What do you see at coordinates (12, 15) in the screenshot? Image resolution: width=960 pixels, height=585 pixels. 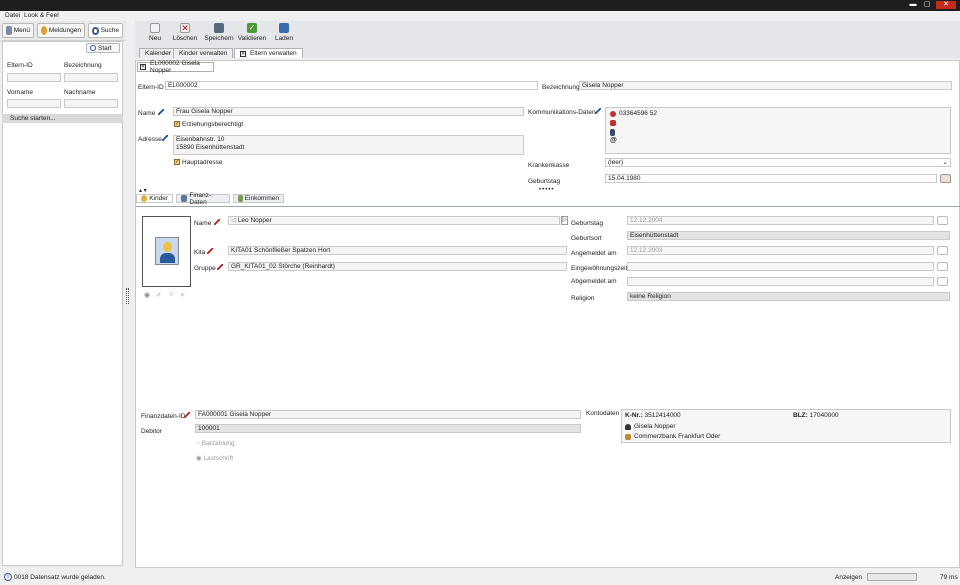 I see `menu-datei: Datei` at bounding box center [12, 15].